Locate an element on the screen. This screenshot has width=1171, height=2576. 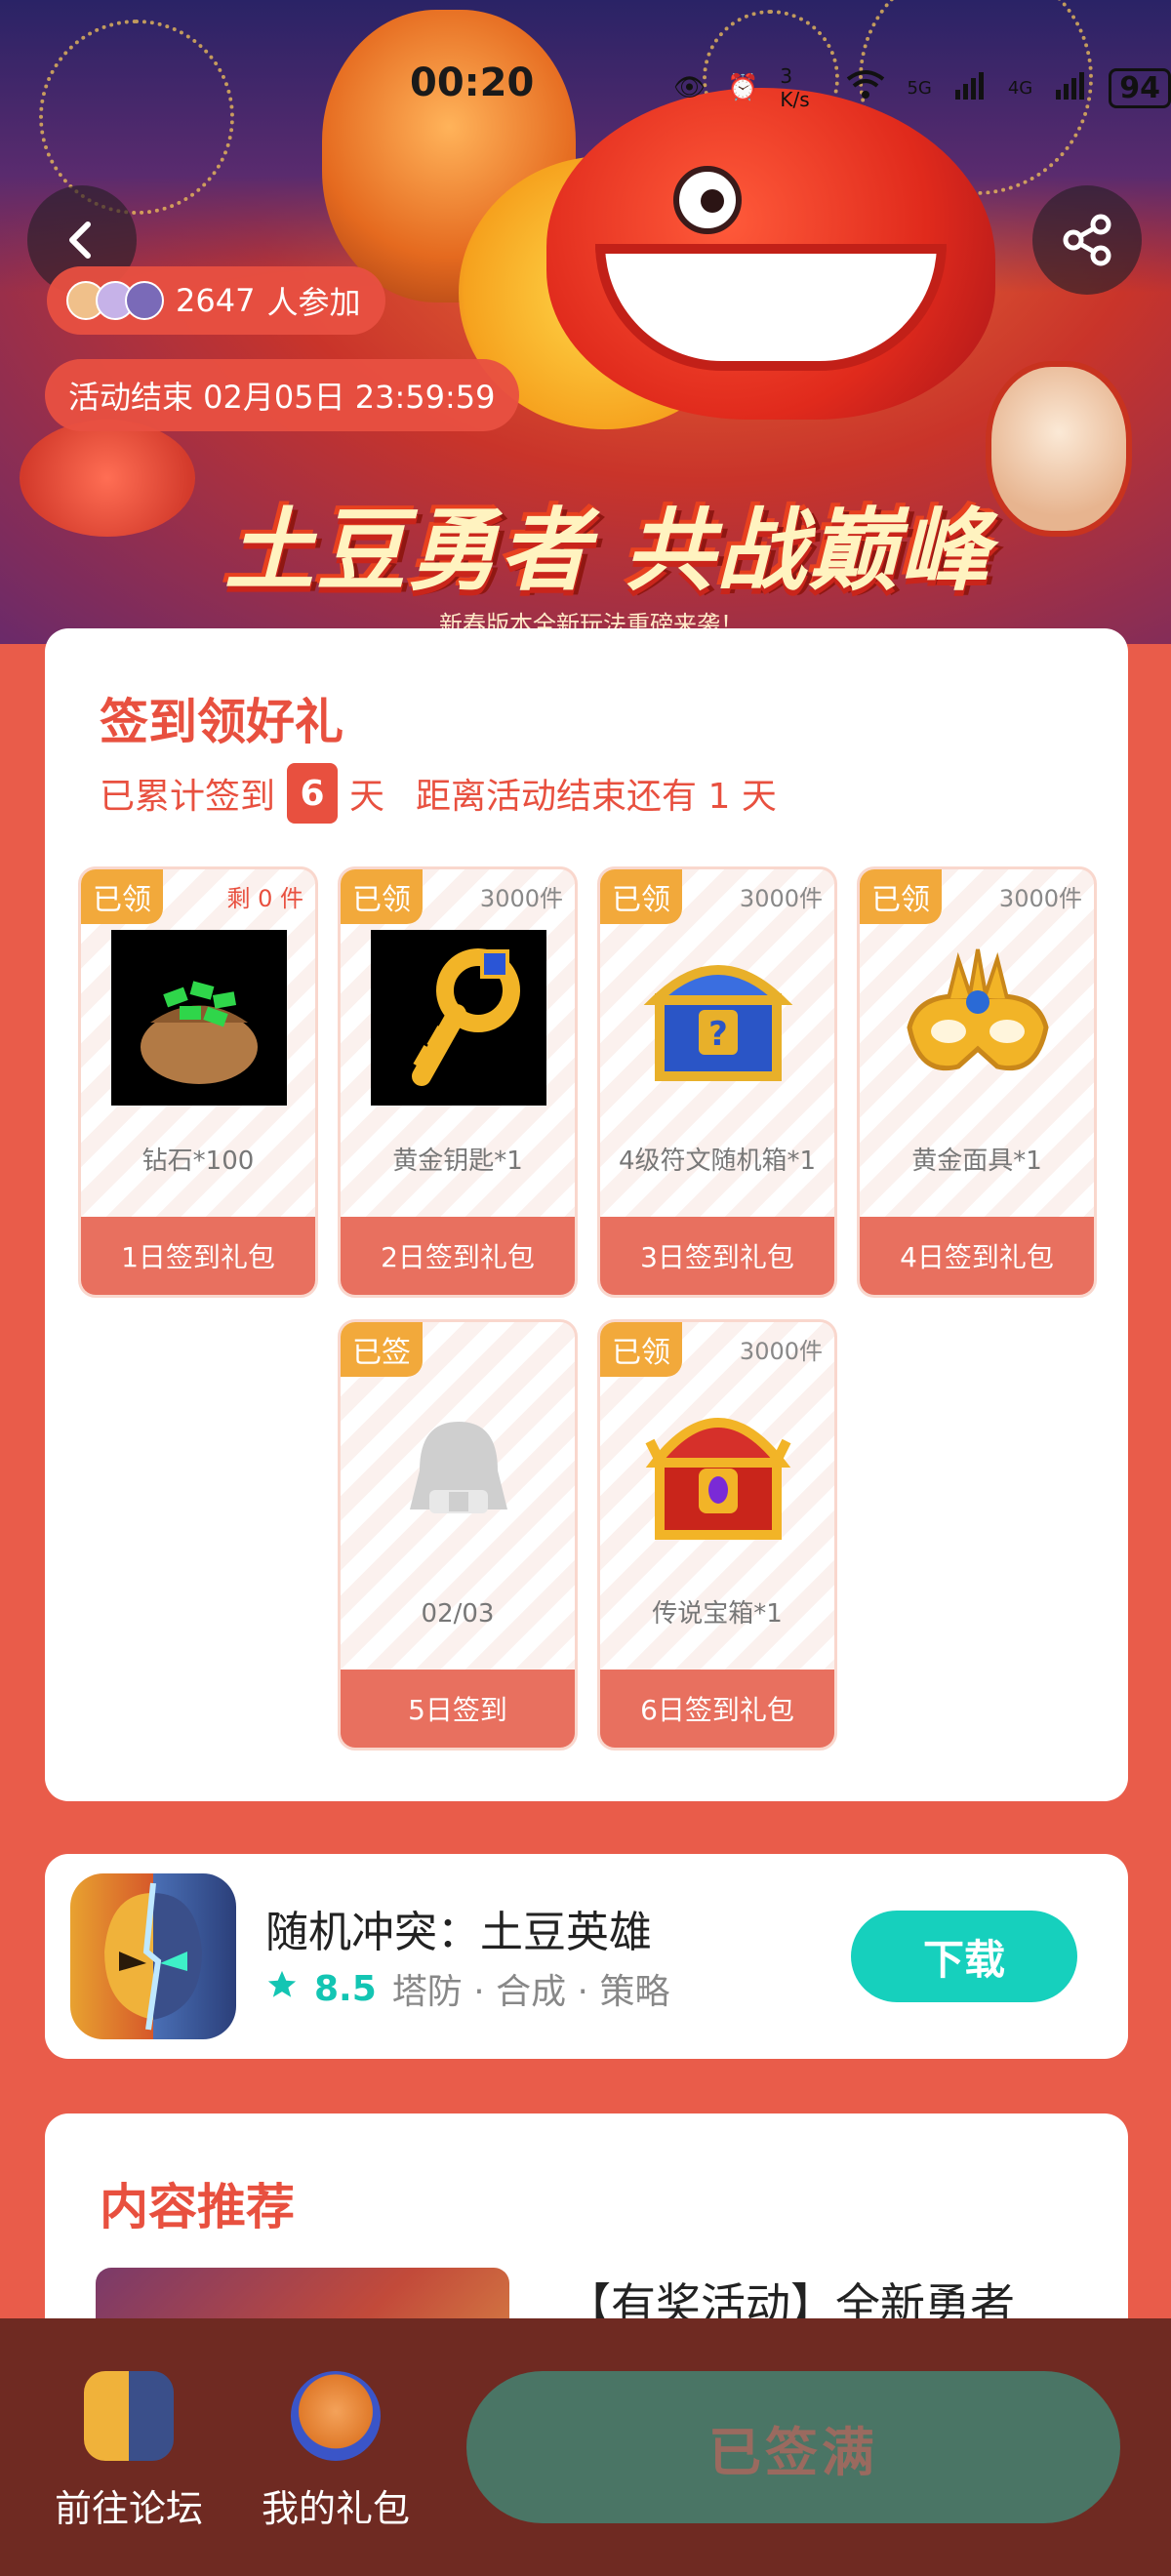
gift-footer: 3日签到礼包 is located at coordinates (717, 1256).